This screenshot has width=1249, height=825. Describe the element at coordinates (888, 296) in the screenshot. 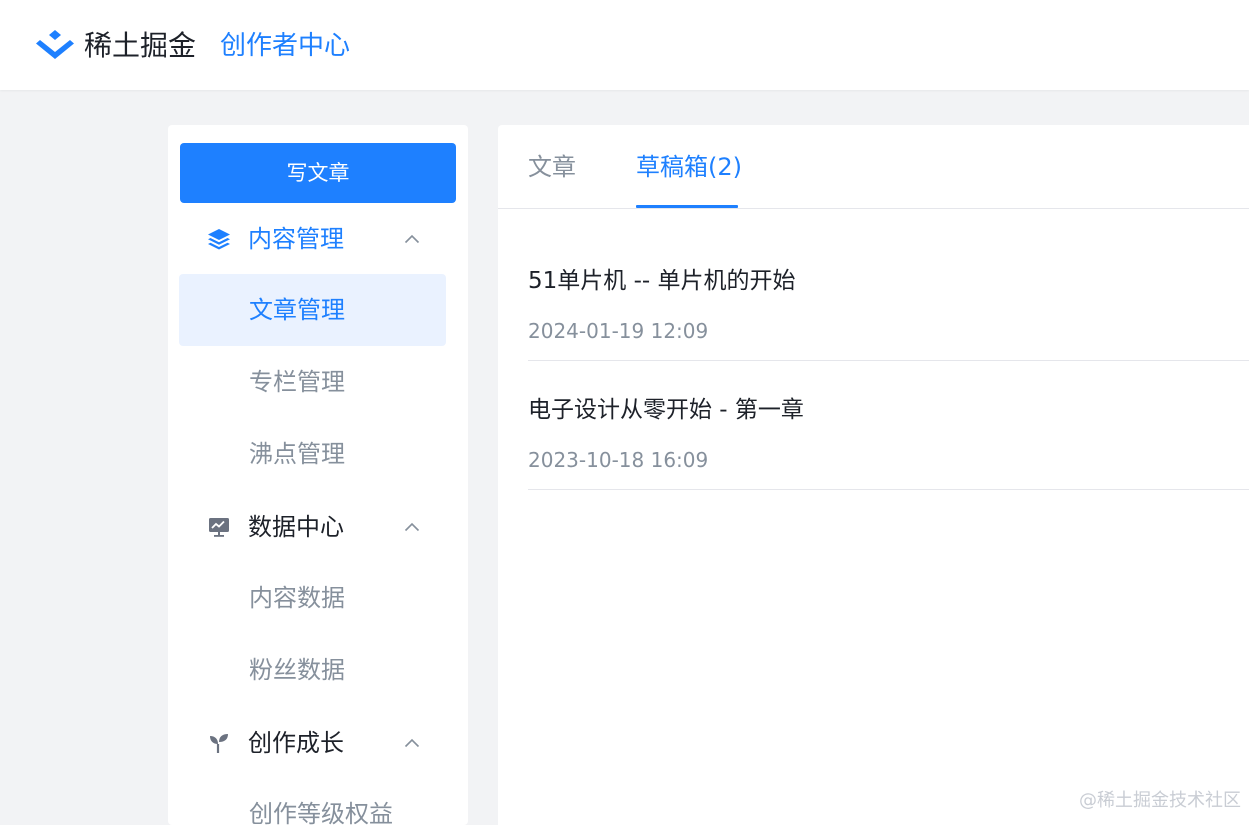

I see `list-item: 51单片机 -- 单片机的开始 2024-01-19 12:09` at that location.